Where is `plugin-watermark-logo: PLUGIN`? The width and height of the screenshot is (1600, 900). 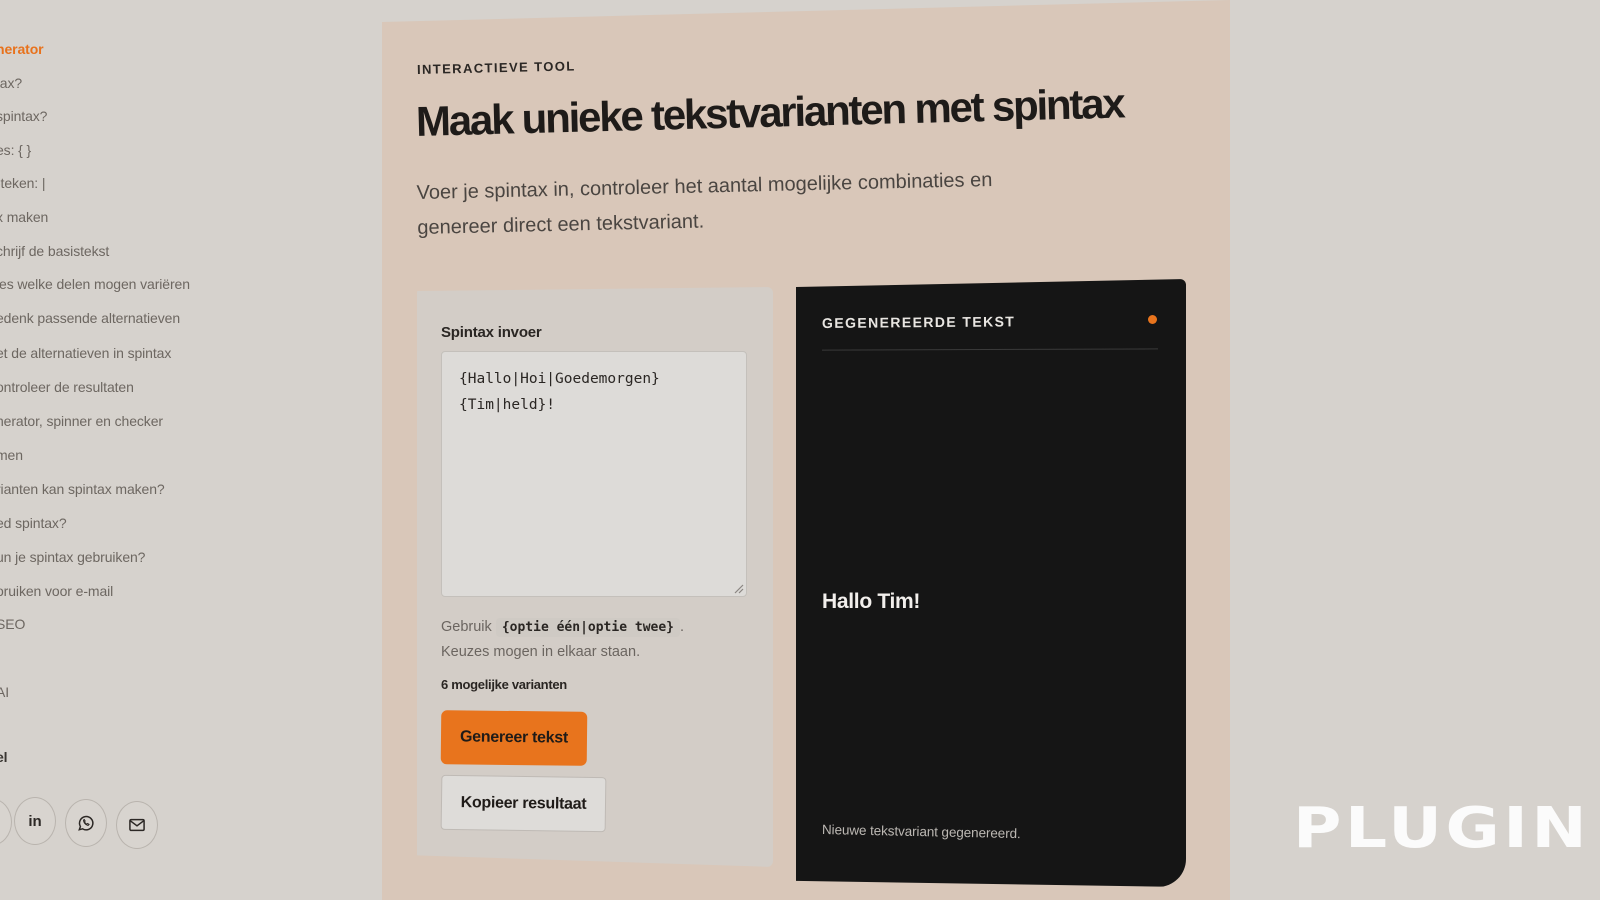 plugin-watermark-logo: PLUGIN is located at coordinates (1442, 828).